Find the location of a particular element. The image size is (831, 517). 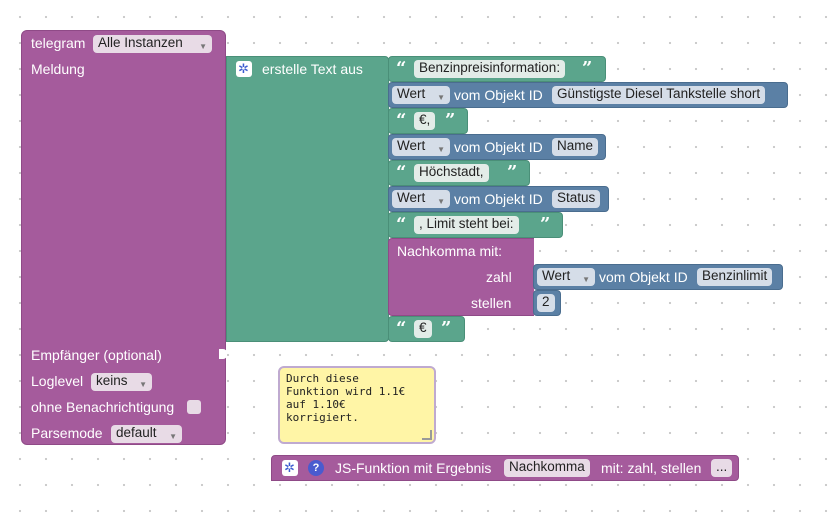

recipient-input-socket is located at coordinates (223, 354).